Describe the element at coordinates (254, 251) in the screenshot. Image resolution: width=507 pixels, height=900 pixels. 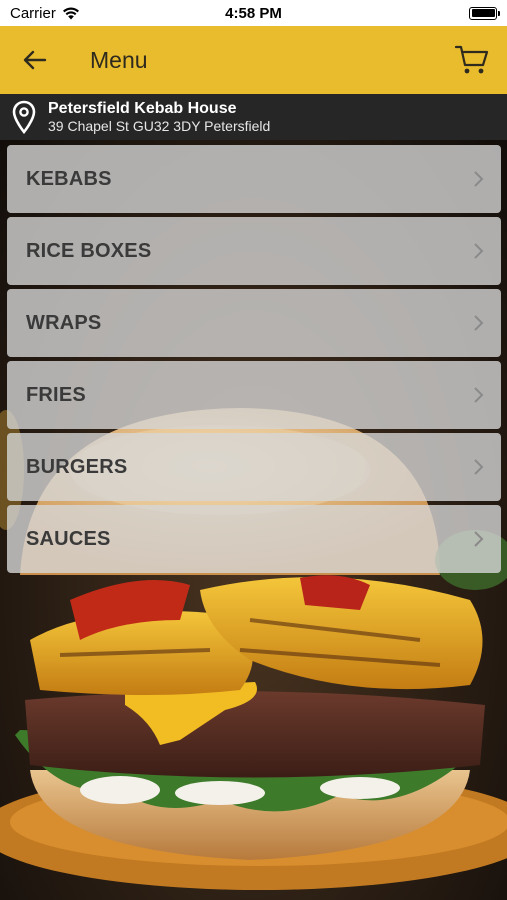
I see `menu-item-rice-boxes: RICE BOXES` at that location.